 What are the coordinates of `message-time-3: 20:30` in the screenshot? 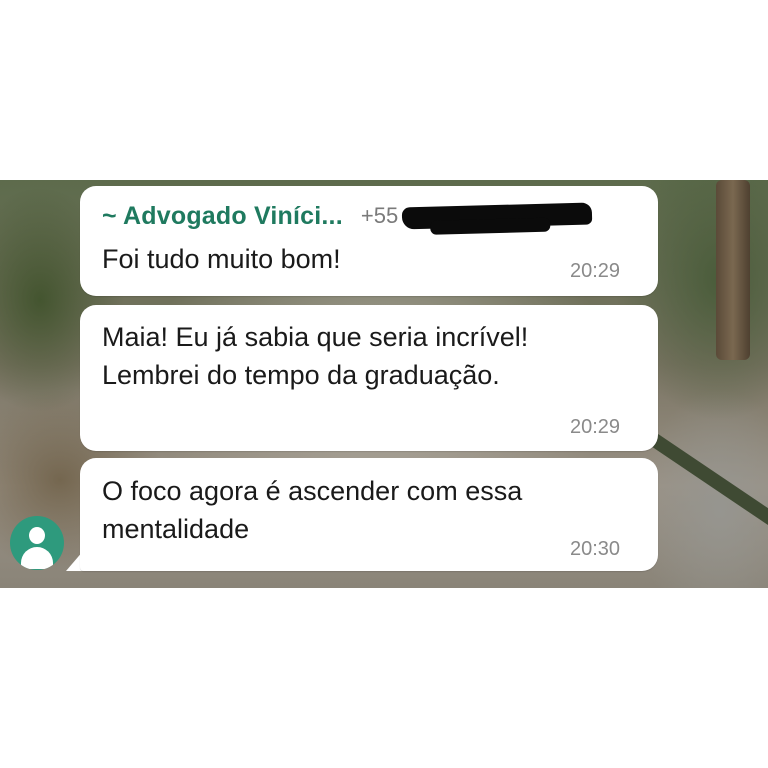 It's located at (595, 549).